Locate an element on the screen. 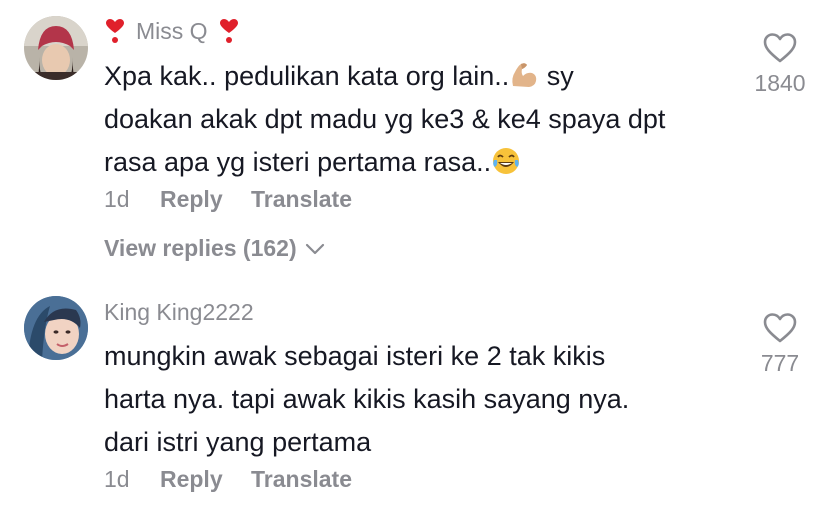 The width and height of the screenshot is (827, 505). like-group: 1840 is located at coordinates (780, 64).